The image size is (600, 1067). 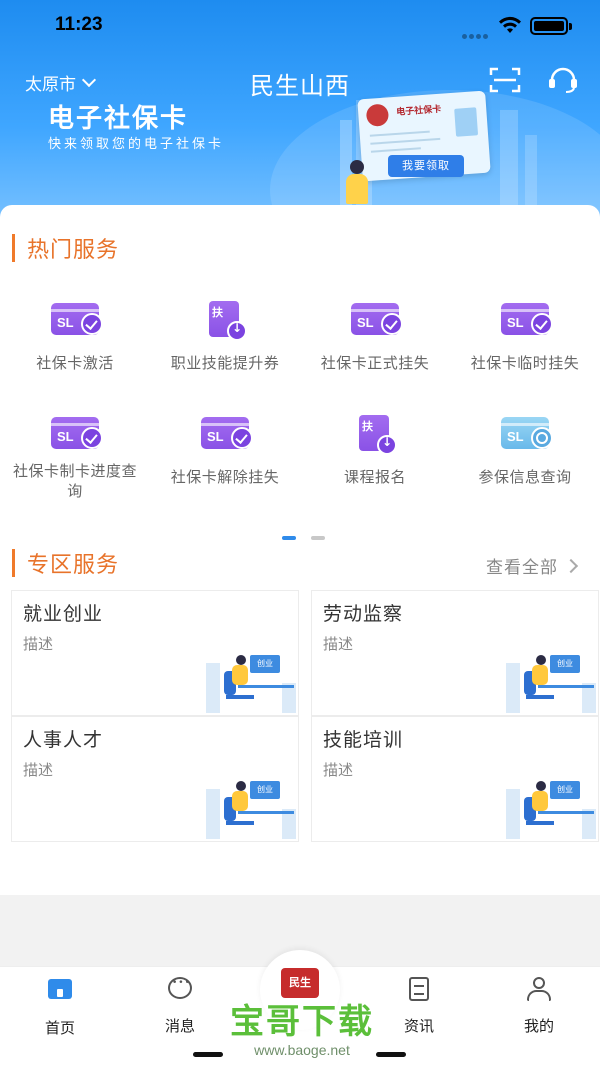 I want to click on tab-home: 首页, so click(x=60, y=1007).